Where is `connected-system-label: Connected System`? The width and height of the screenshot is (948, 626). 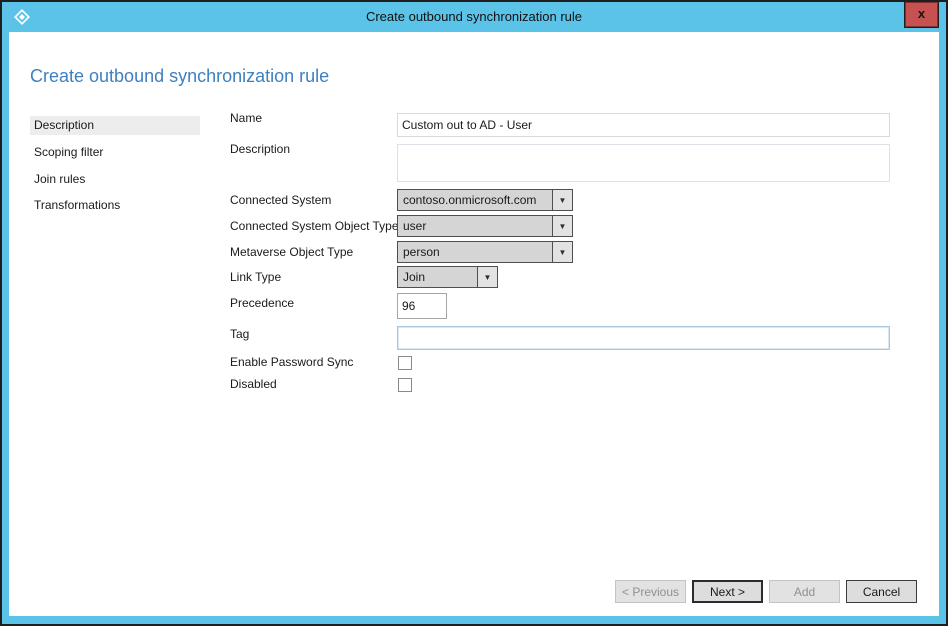
connected-system-label: Connected System is located at coordinates (281, 200).